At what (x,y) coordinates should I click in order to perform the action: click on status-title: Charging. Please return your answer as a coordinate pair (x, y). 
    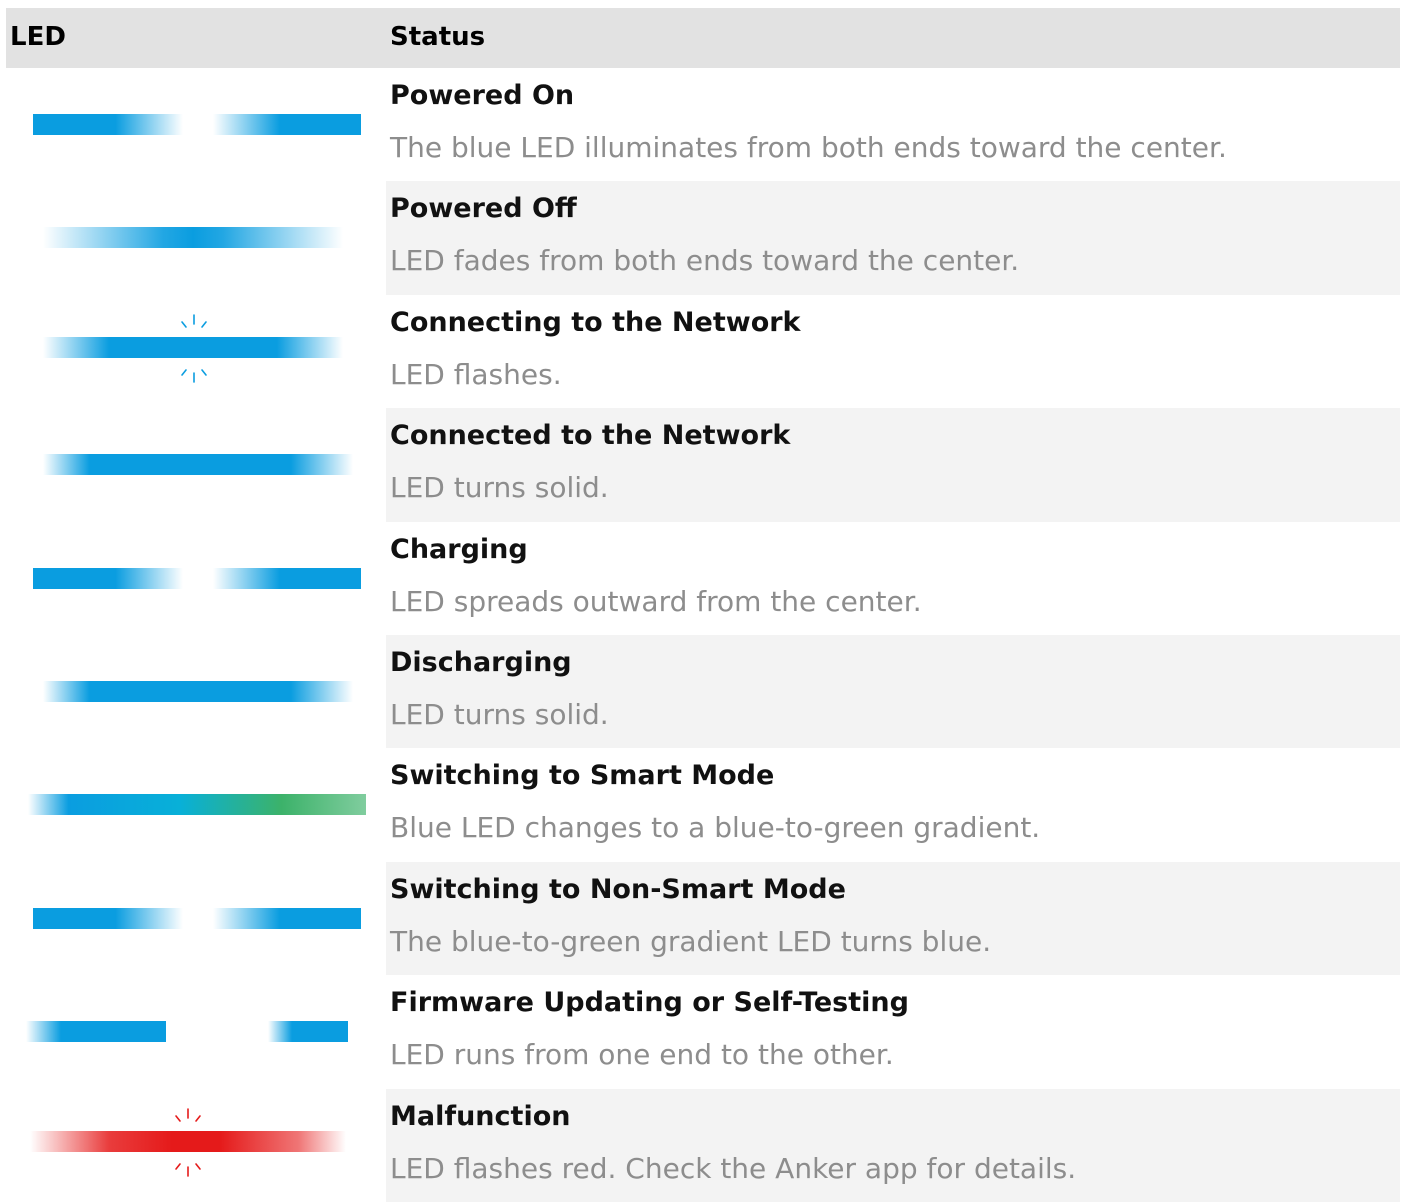
    Looking at the image, I should click on (459, 549).